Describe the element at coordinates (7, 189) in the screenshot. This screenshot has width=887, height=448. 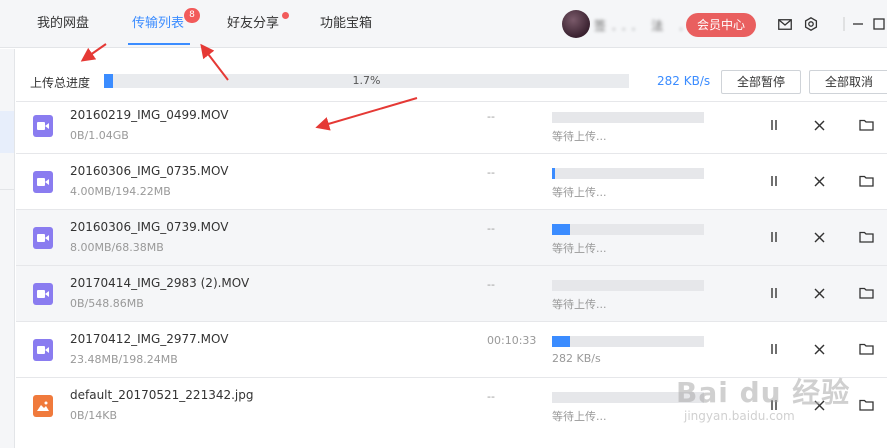
I see `sidebar-divider` at that location.